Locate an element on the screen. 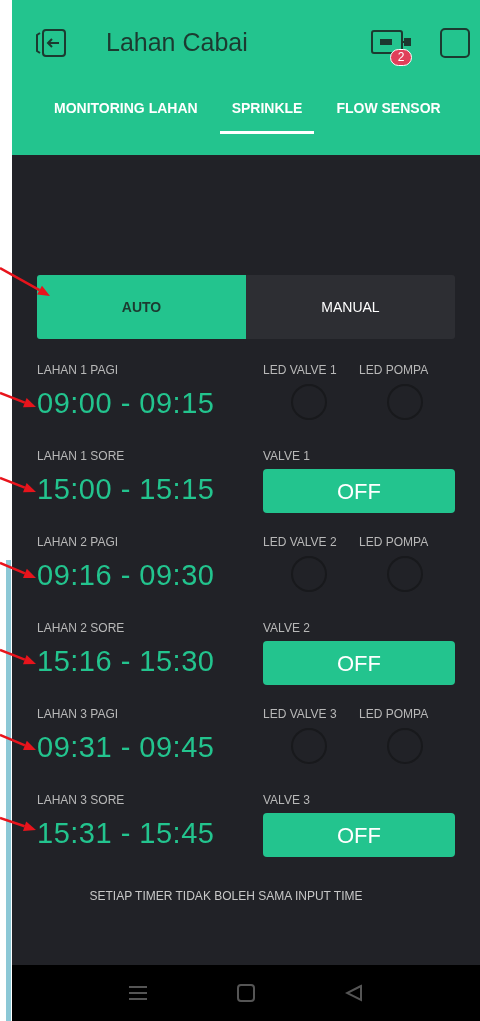 The width and height of the screenshot is (480, 1021). mode-button: MANUAL is located at coordinates (350, 307).